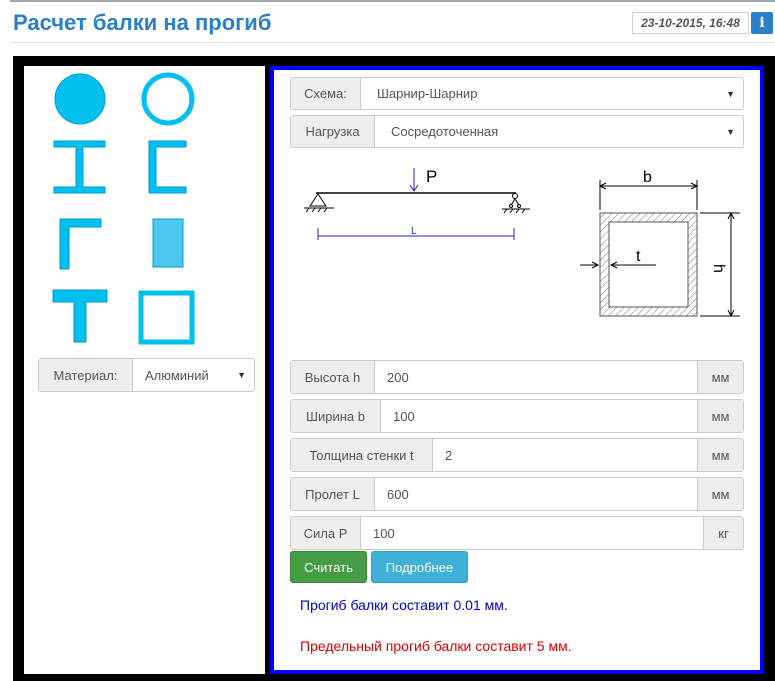  I want to click on page-title: Расчет балки на прогиб, so click(142, 22).